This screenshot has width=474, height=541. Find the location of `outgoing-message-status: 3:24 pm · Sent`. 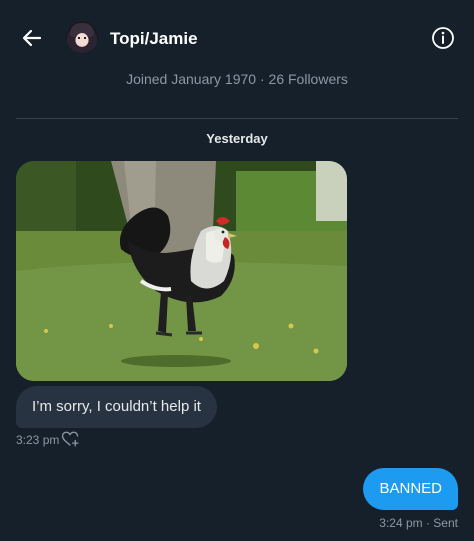

outgoing-message-status: 3:24 pm · Sent is located at coordinates (418, 523).